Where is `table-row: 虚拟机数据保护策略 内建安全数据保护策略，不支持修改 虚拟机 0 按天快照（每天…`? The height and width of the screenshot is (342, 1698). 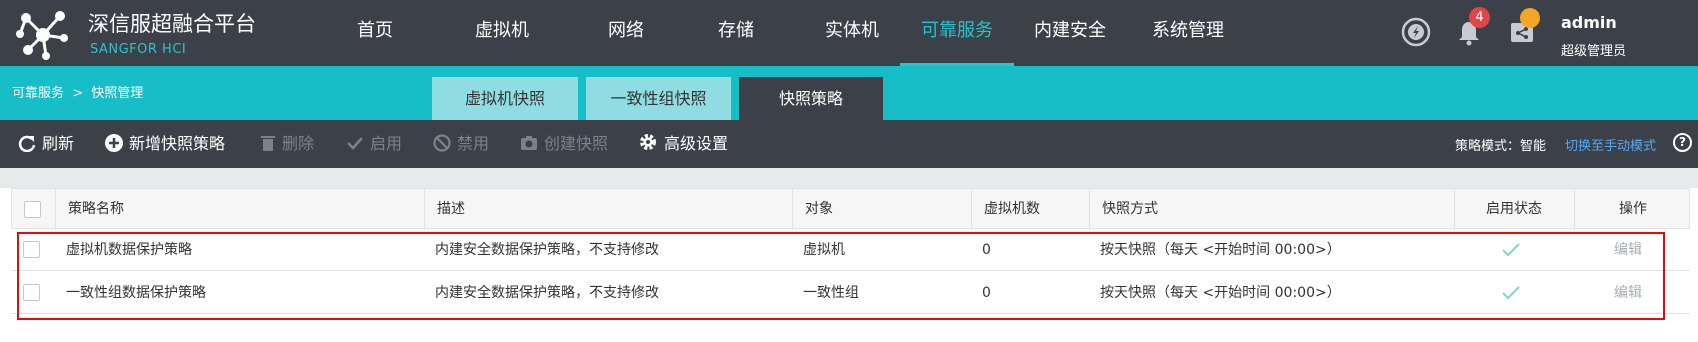 table-row: 虚拟机数据保护策略 内建安全数据保护策略，不支持修改 虚拟机 0 按天快照（每天… is located at coordinates (850, 250).